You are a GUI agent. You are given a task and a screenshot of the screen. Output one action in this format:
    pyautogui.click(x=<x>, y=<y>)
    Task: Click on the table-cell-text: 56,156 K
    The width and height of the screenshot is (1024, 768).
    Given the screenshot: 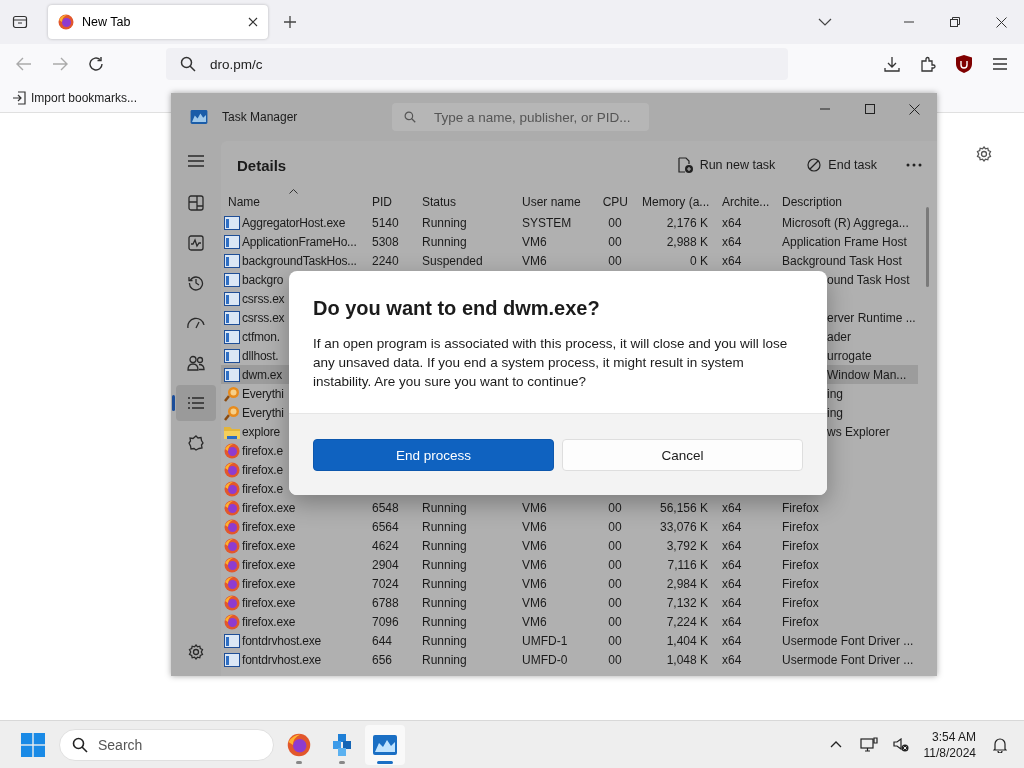 What is the action you would take?
    pyautogui.click(x=683, y=508)
    